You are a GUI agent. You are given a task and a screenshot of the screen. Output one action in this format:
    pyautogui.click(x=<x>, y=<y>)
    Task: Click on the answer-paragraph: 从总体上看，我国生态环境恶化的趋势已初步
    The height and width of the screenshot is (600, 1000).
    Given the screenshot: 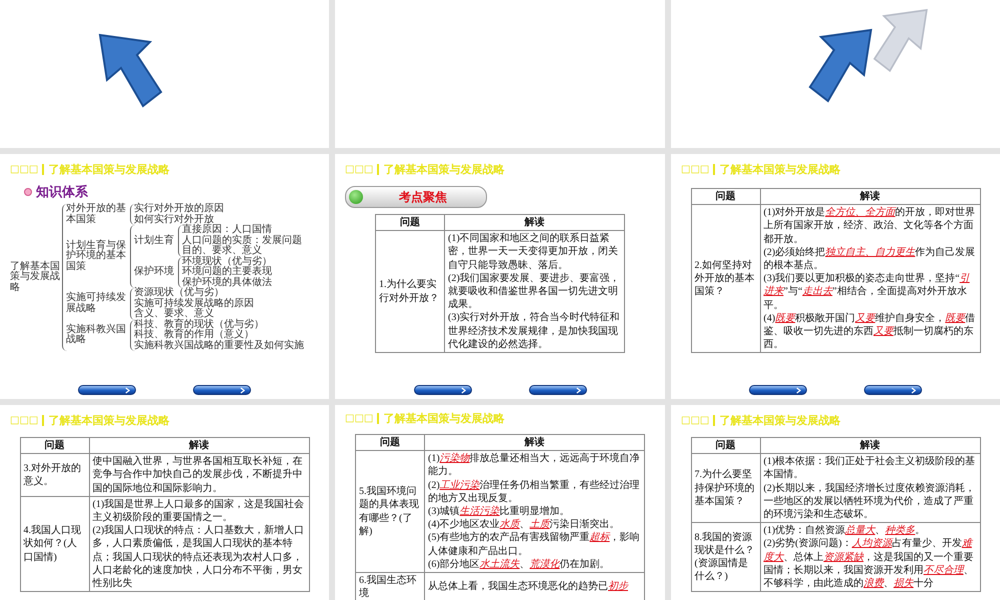 What is the action you would take?
    pyautogui.click(x=529, y=587)
    